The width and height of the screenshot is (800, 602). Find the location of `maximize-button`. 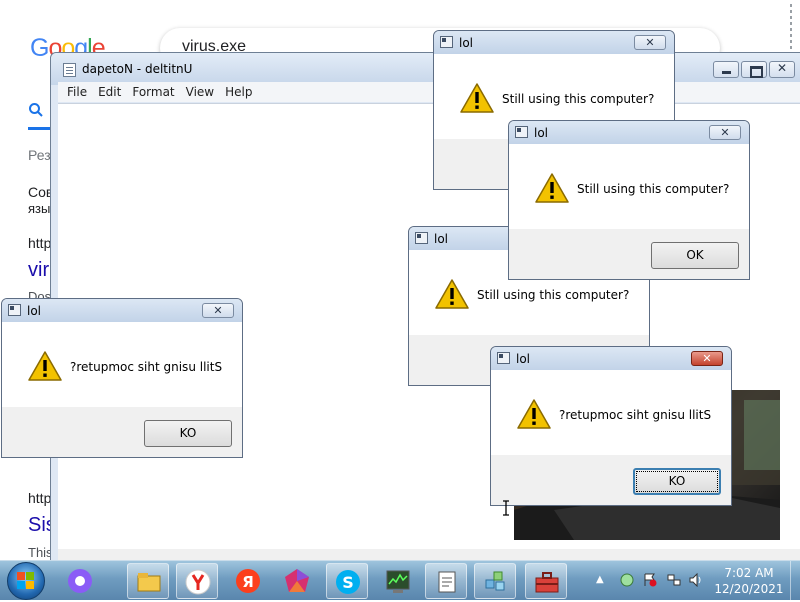

maximize-button is located at coordinates (754, 69).